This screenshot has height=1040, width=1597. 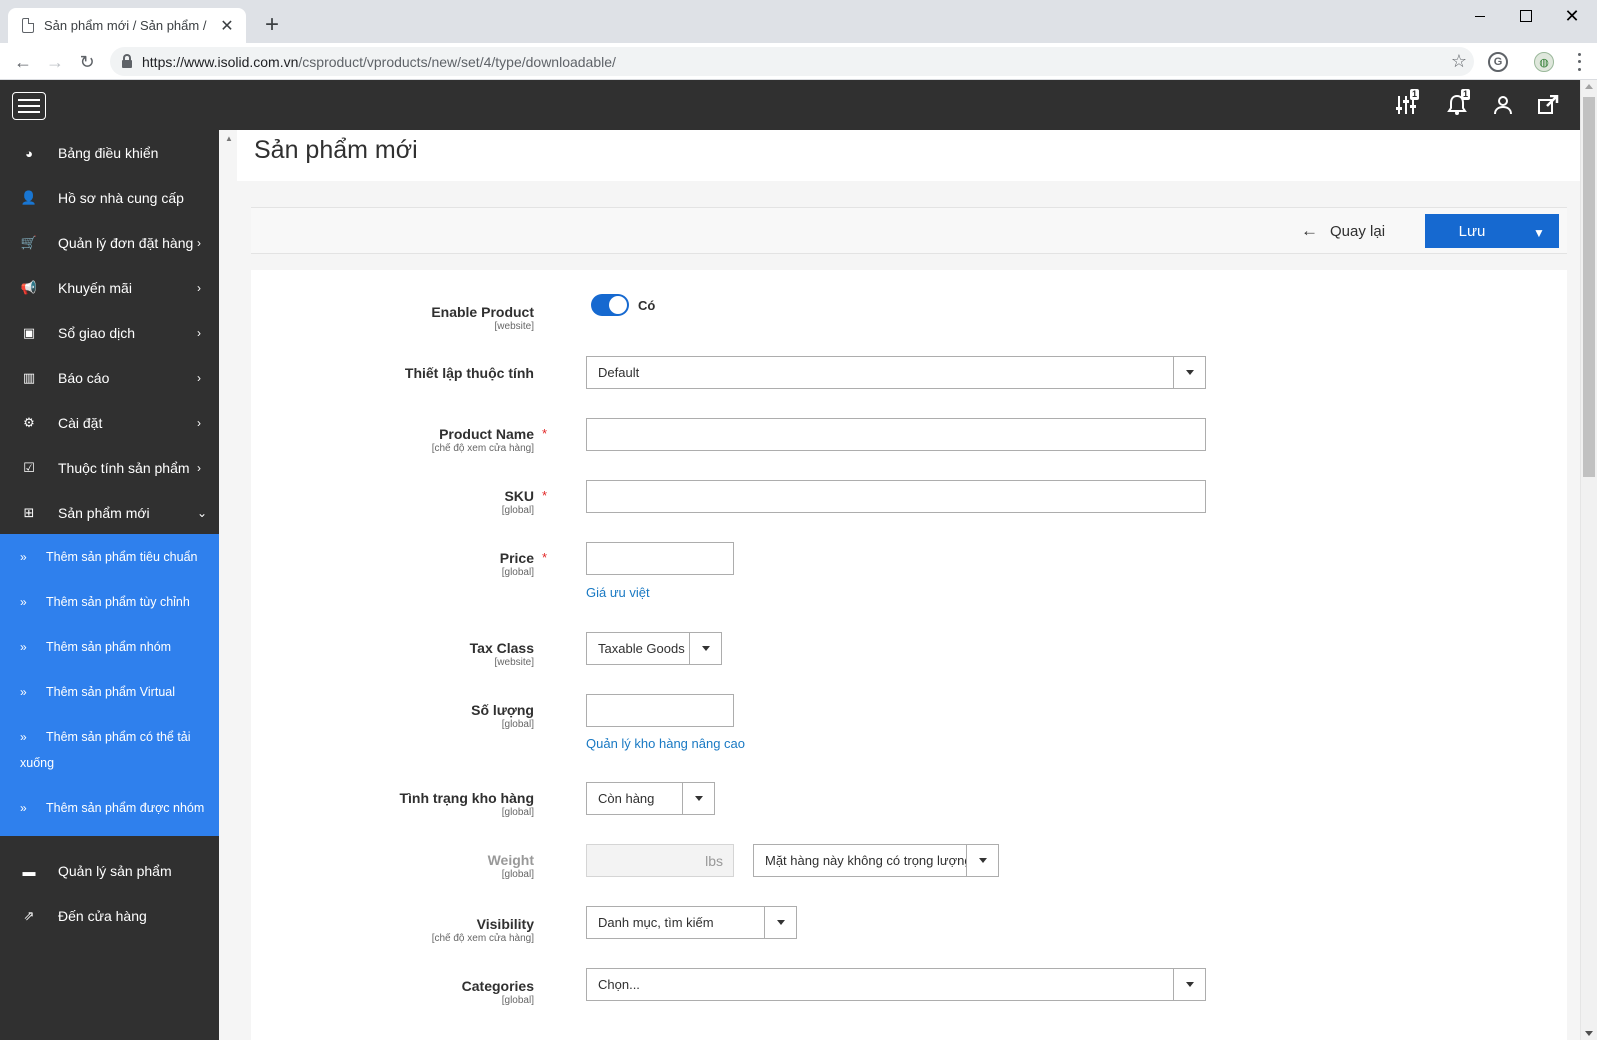 I want to click on settings-badge: 1, so click(x=1414, y=94).